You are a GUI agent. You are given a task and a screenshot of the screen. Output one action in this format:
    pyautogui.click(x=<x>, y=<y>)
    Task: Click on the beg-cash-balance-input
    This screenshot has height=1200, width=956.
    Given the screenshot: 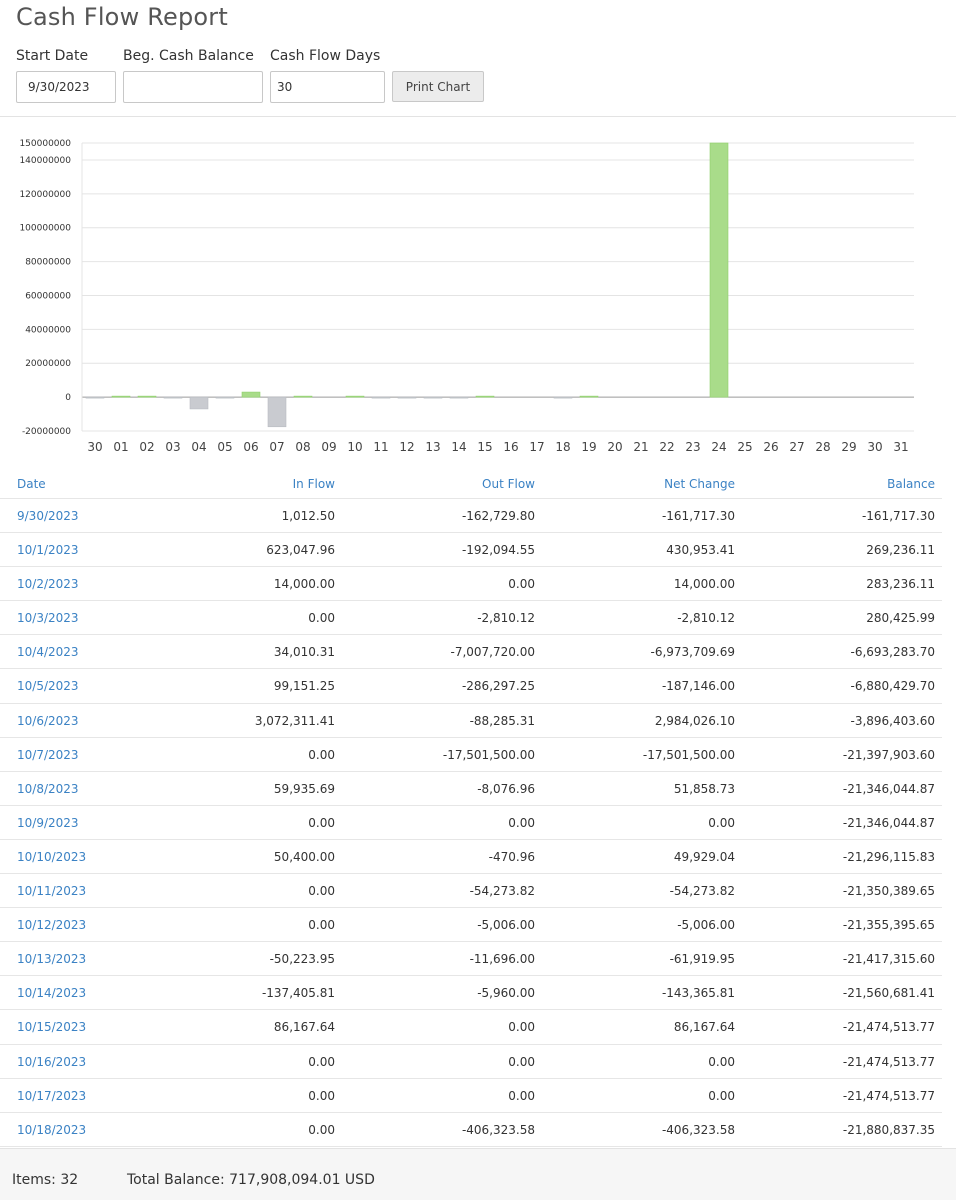 What is the action you would take?
    pyautogui.click(x=193, y=87)
    